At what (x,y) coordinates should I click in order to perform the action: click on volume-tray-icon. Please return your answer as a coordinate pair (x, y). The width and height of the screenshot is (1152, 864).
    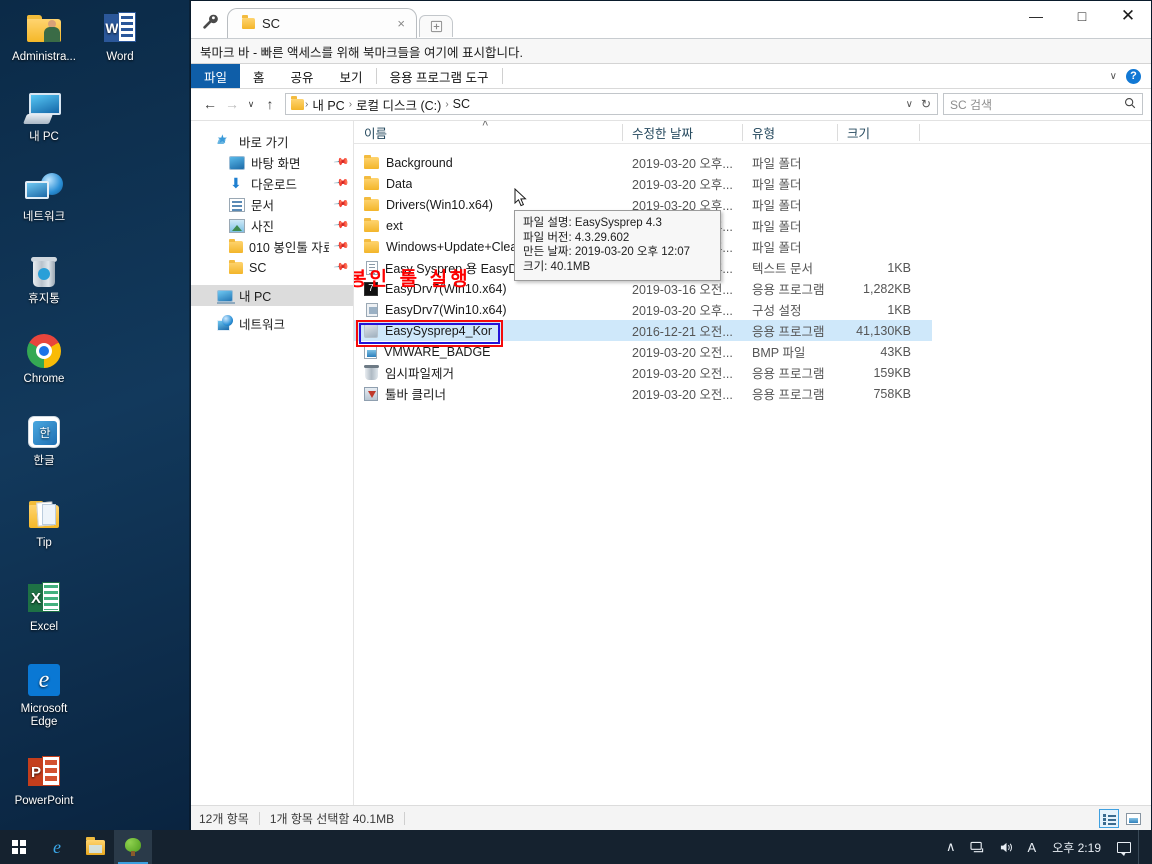
    Looking at the image, I should click on (1006, 847).